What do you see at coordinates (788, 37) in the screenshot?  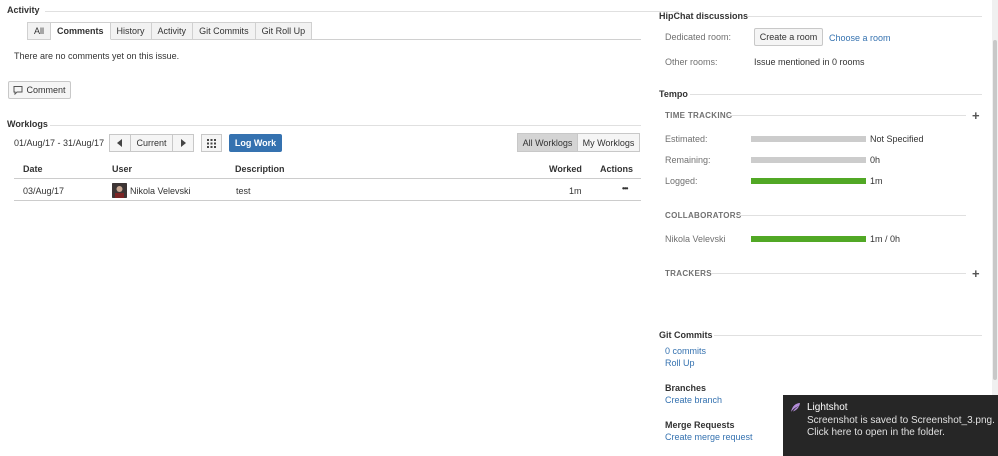 I see `create-room-button: Create a room` at bounding box center [788, 37].